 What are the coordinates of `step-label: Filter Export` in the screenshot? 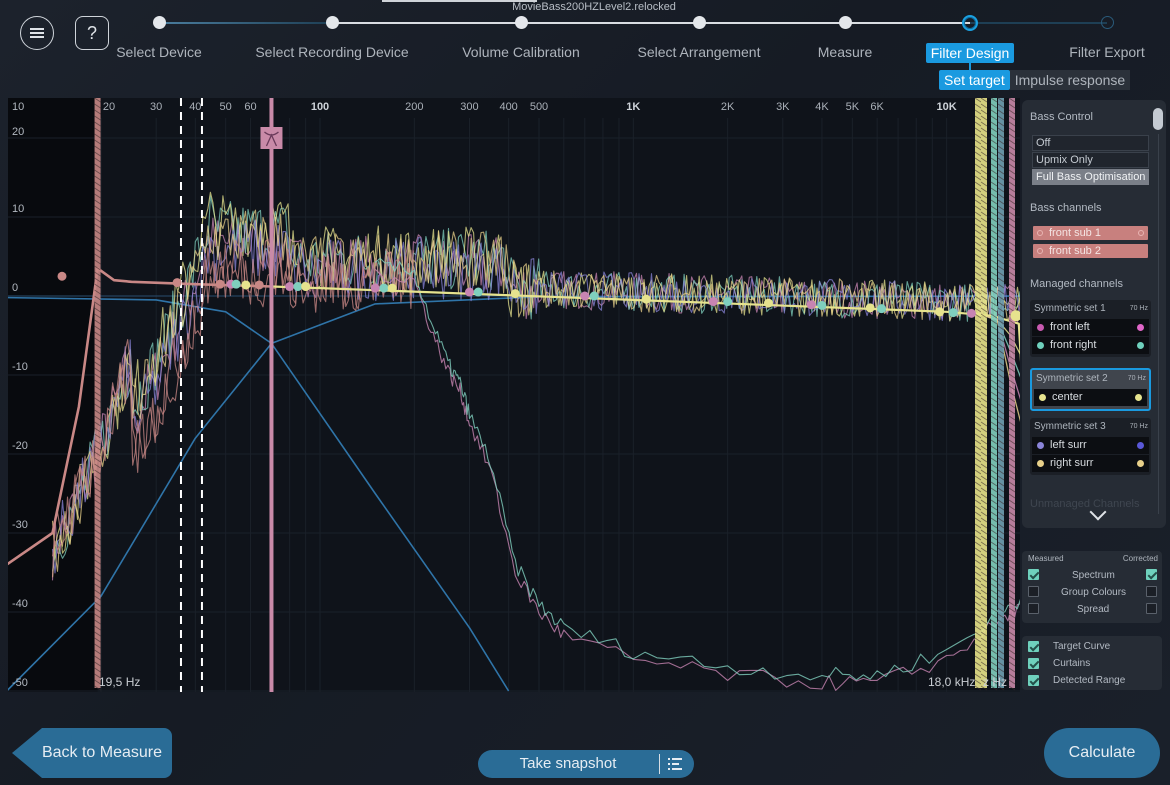 It's located at (1107, 52).